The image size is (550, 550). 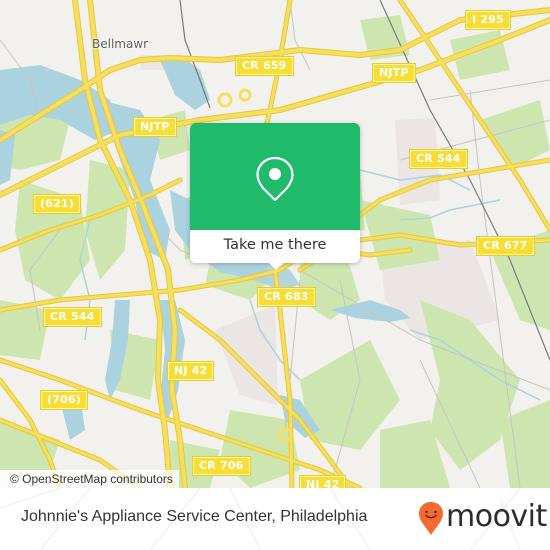 What do you see at coordinates (221, 466) in the screenshot?
I see `road-shield-cr706: CR 706` at bounding box center [221, 466].